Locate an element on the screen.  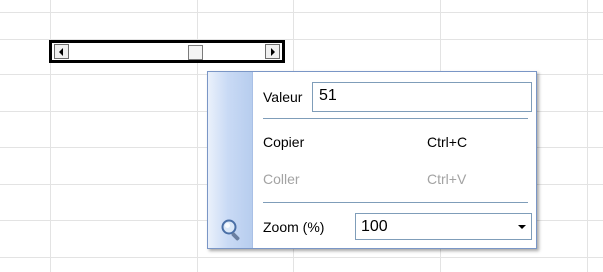
menu-item-paste: Coller Ctrl+V is located at coordinates (394, 181).